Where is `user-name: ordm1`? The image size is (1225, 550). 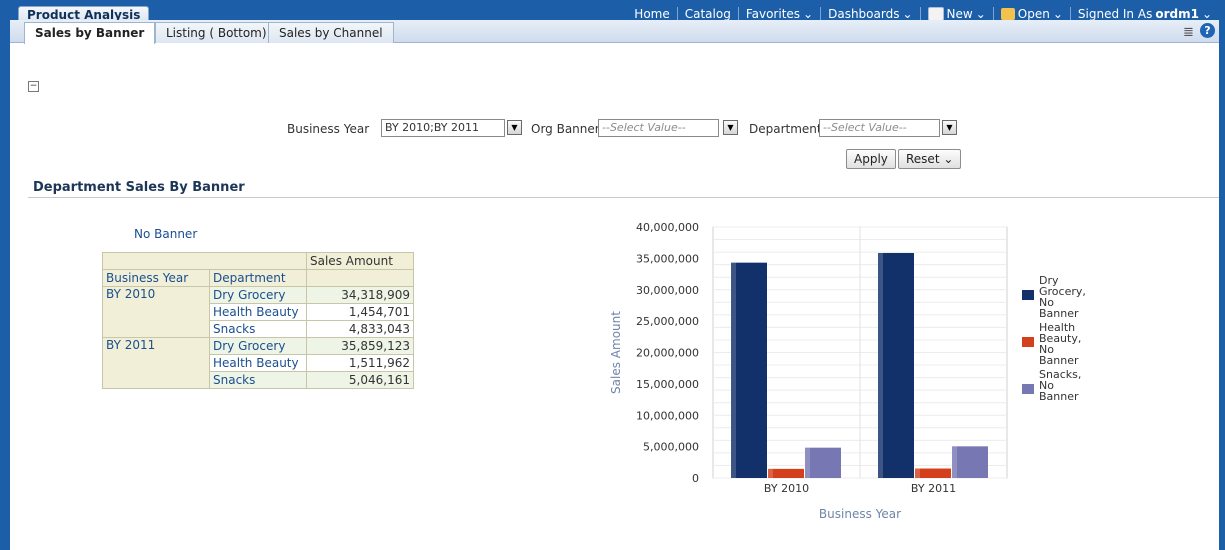 user-name: ordm1 is located at coordinates (1177, 14).